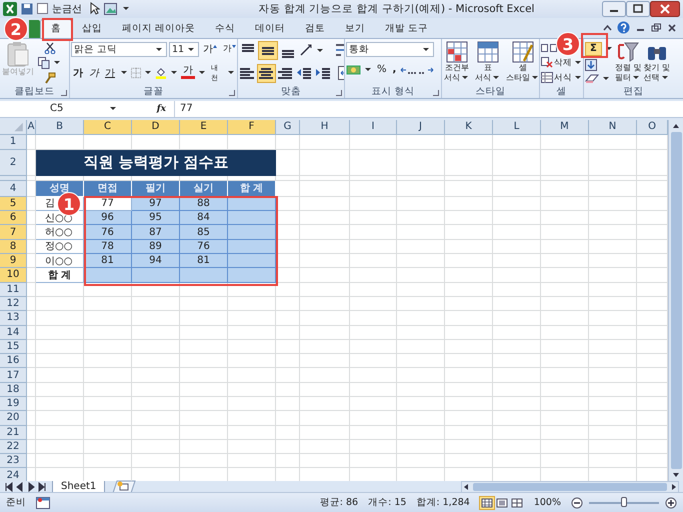  I want to click on sheet-tab: Sheet1, so click(79, 486).